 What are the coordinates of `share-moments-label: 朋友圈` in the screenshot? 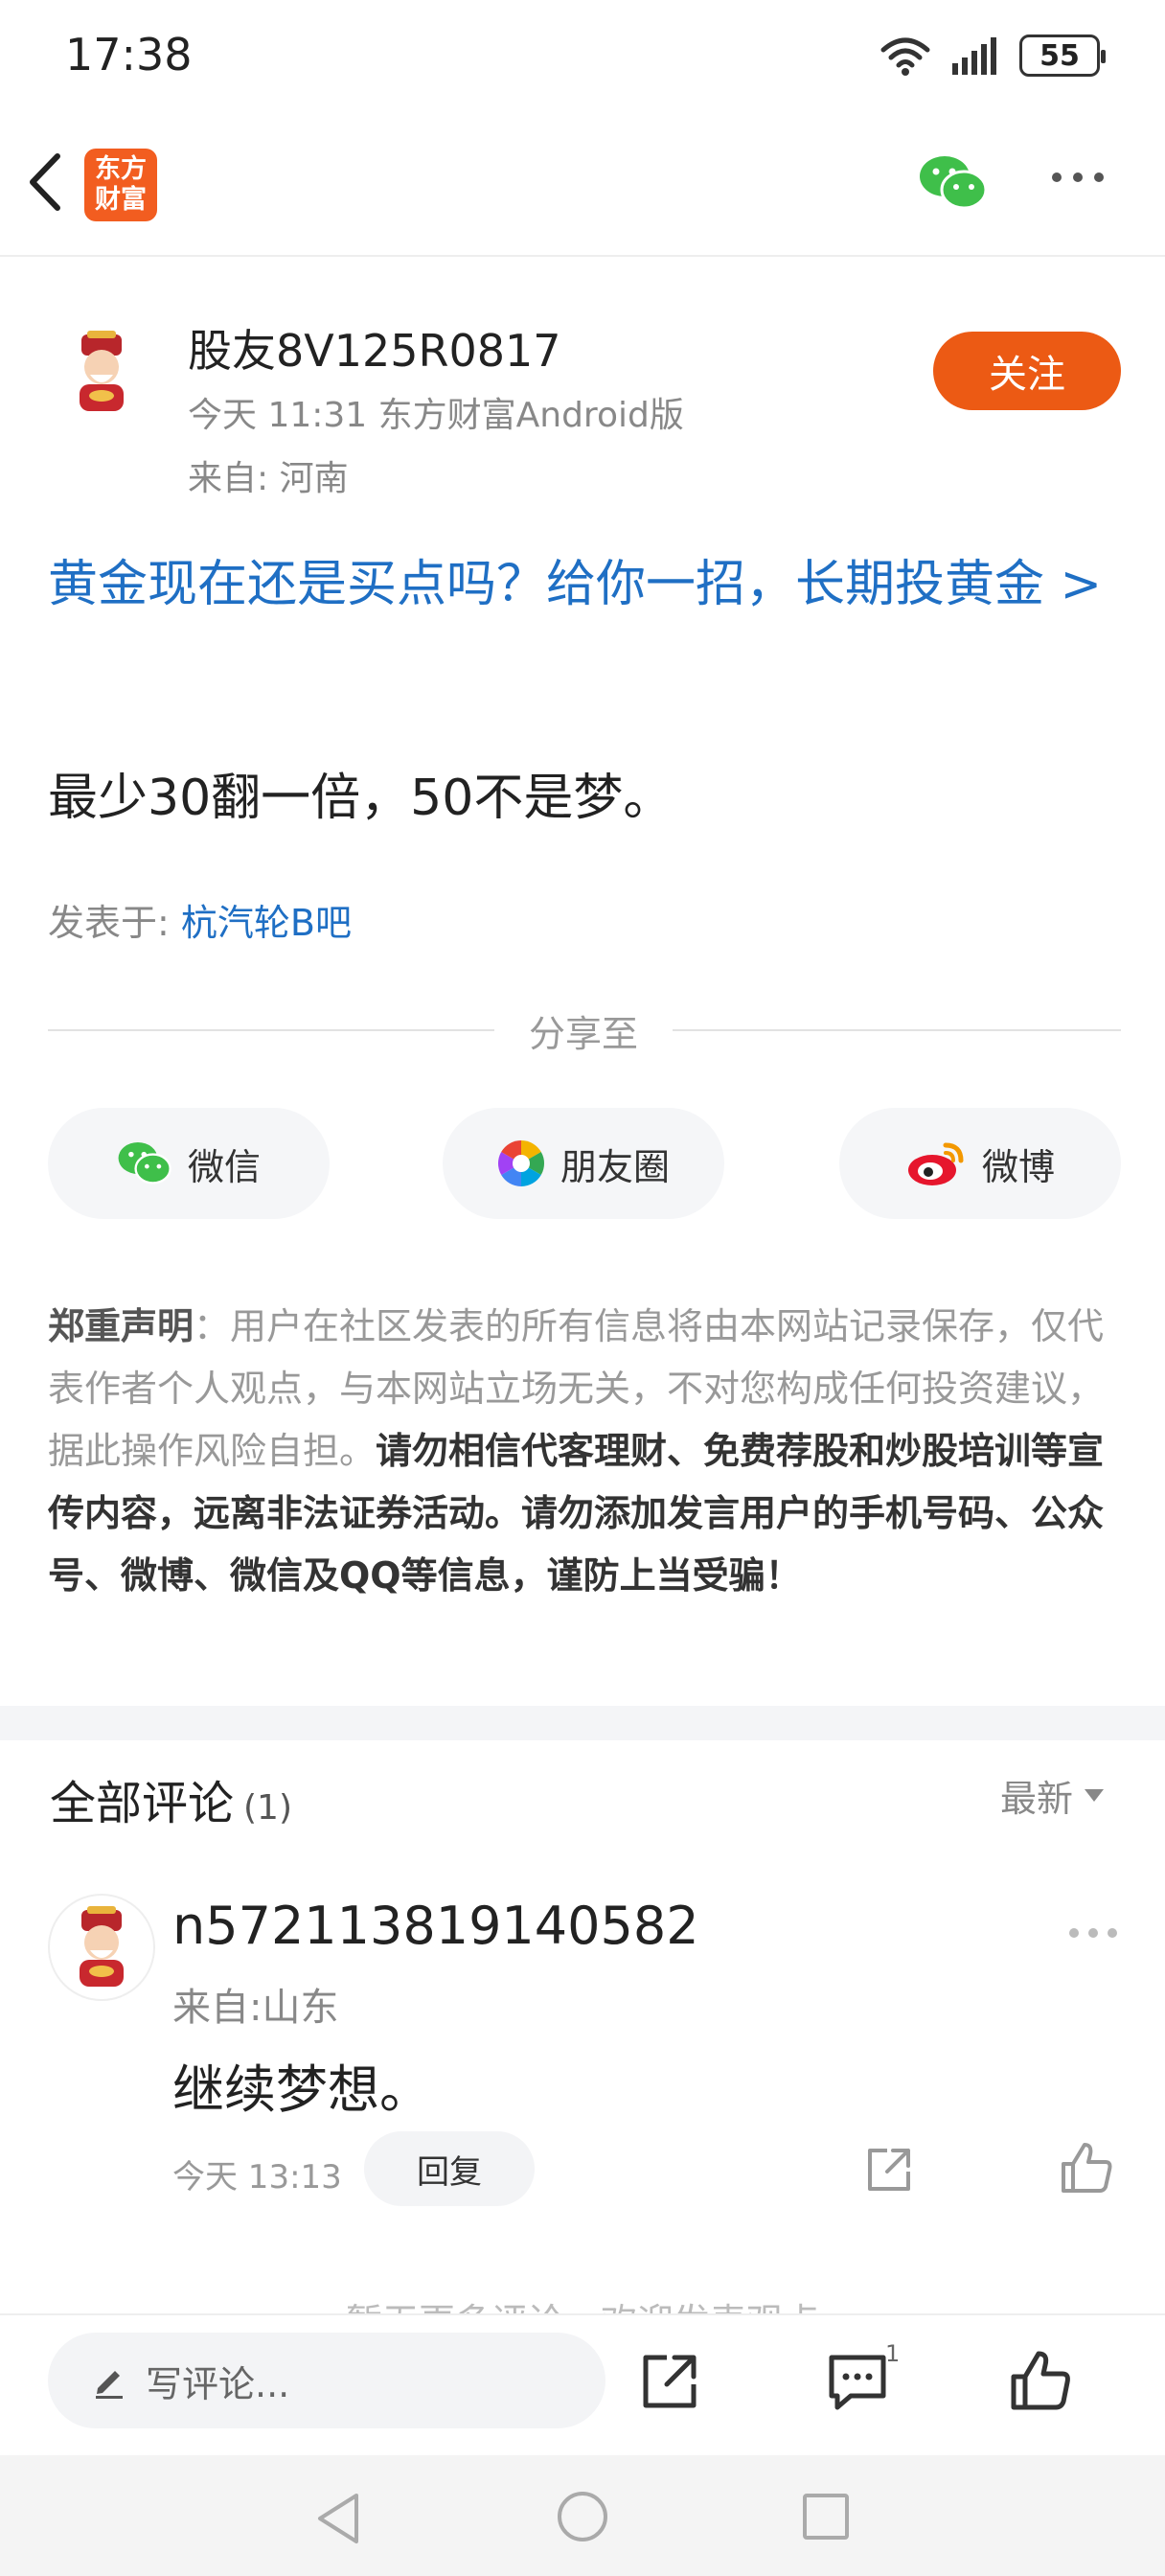 It's located at (615, 1166).